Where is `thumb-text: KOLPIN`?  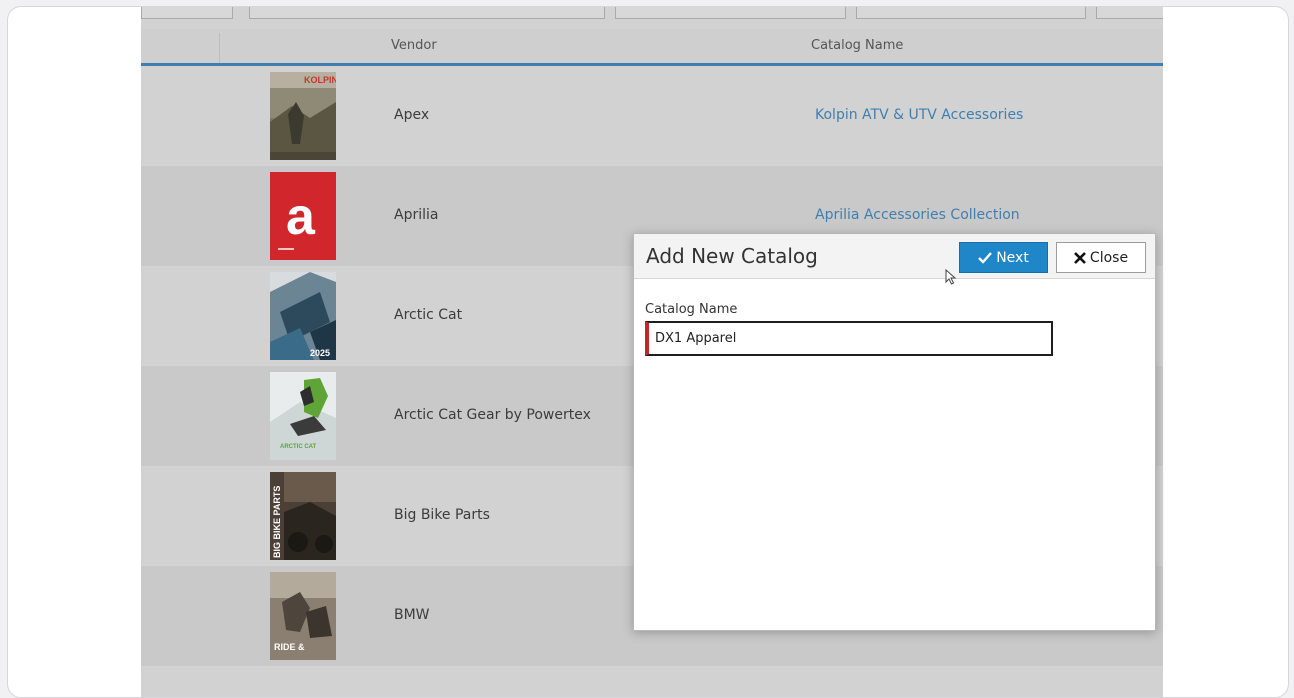 thumb-text: KOLPIN is located at coordinates (320, 80).